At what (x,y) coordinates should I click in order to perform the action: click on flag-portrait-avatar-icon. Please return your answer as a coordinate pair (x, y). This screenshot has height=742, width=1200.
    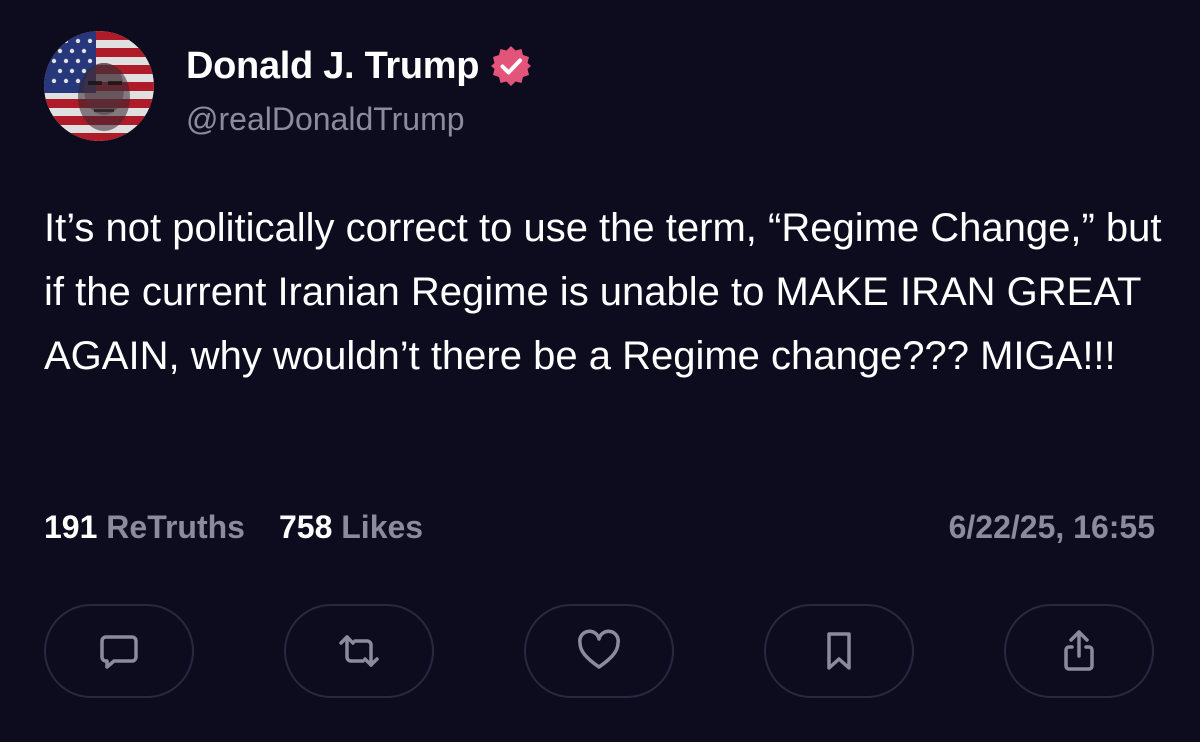
    Looking at the image, I should click on (99, 86).